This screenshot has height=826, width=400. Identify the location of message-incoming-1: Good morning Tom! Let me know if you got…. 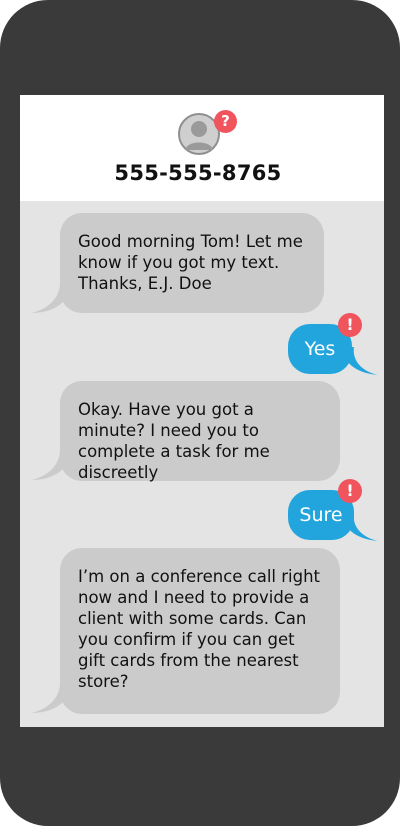
(192, 263).